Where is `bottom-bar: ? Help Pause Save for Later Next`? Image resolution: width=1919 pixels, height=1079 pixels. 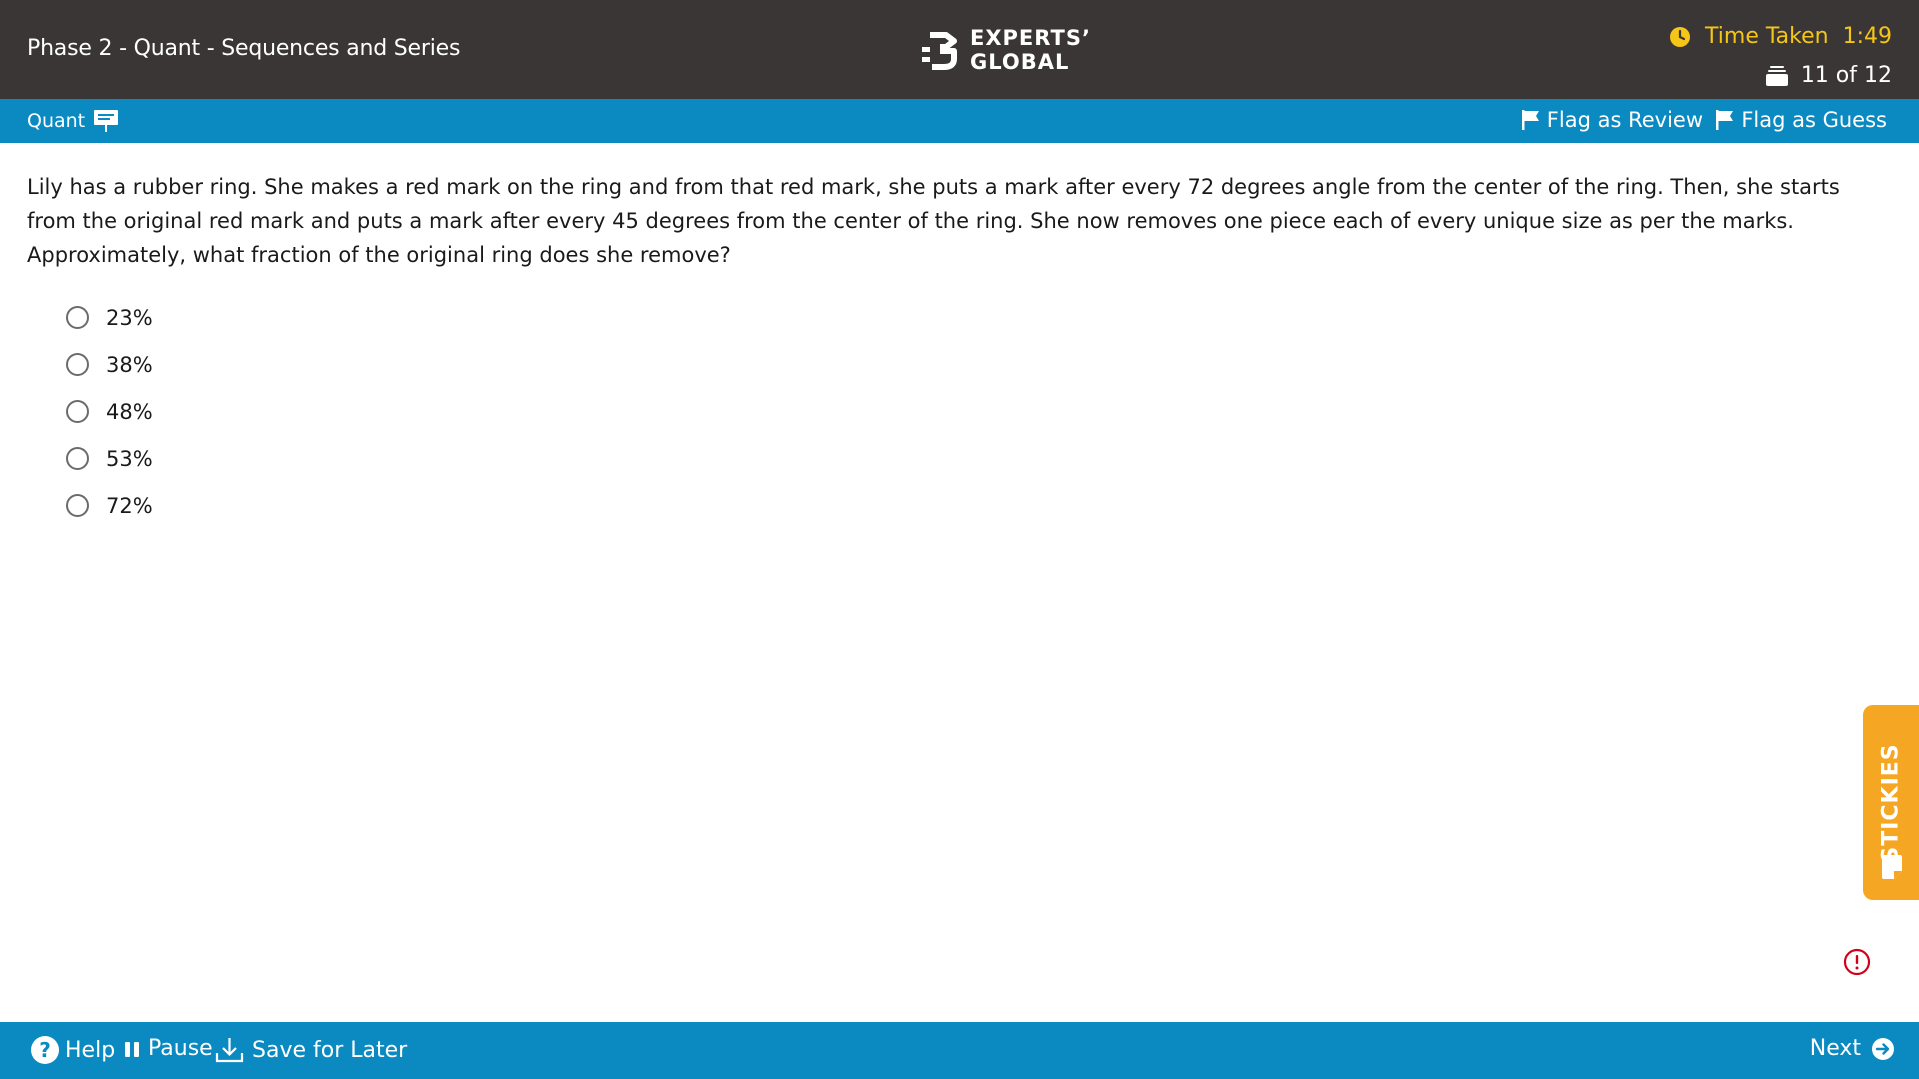
bottom-bar: ? Help Pause Save for Later Next is located at coordinates (959, 1050).